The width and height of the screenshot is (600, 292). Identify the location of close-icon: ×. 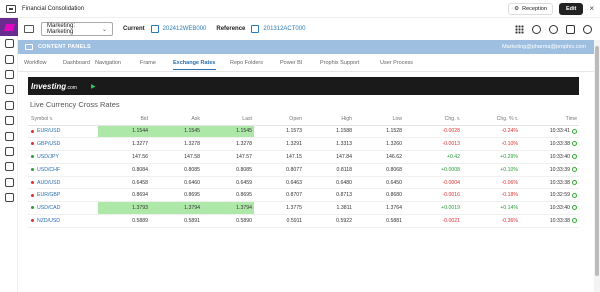
(591, 8).